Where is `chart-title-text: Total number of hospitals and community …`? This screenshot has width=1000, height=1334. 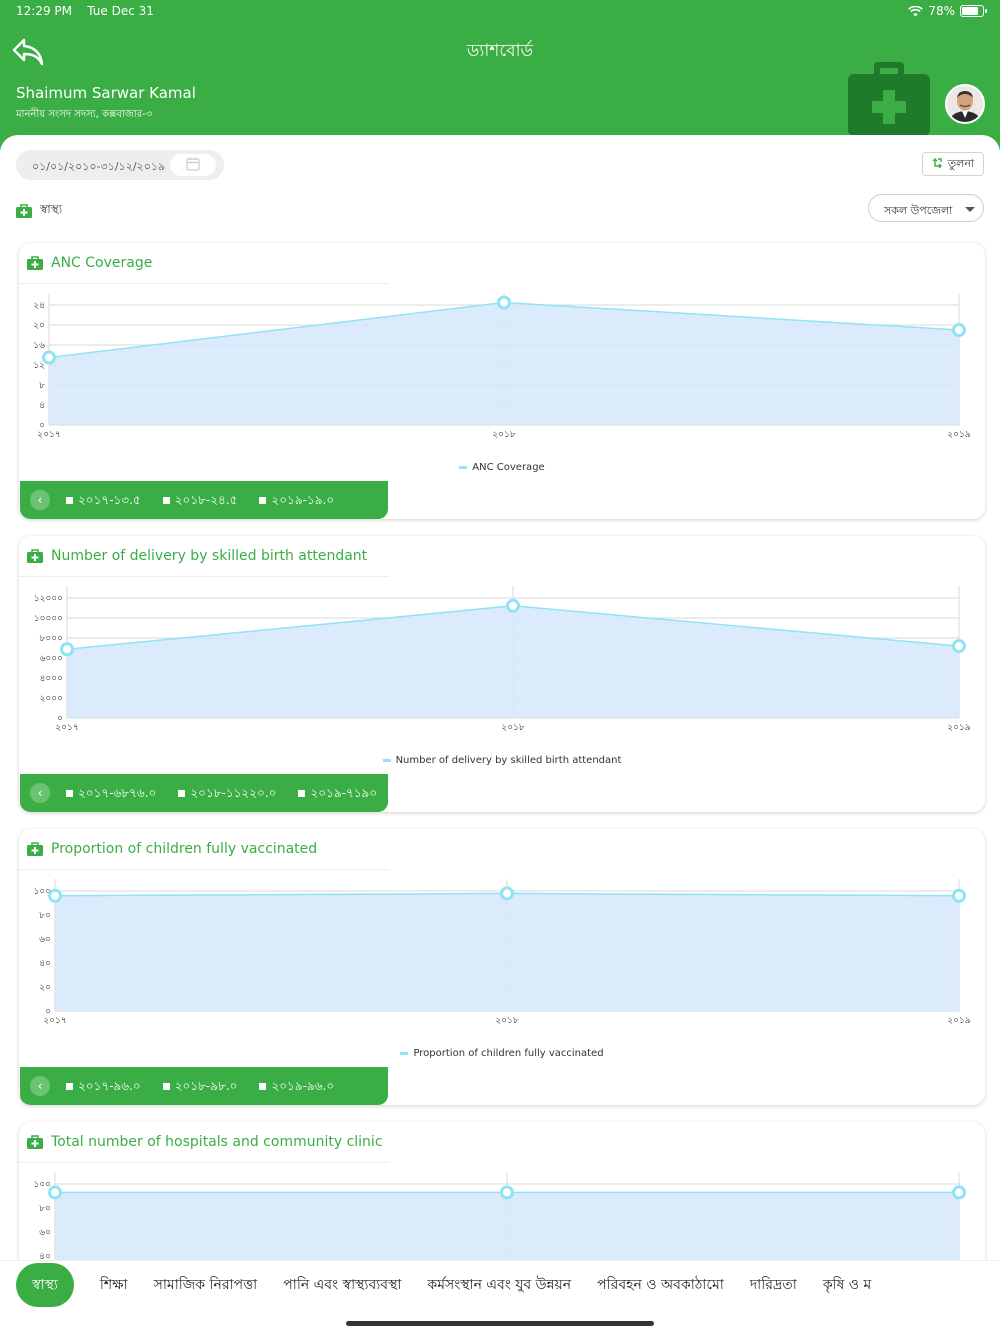
chart-title-text: Total number of hospitals and community … is located at coordinates (217, 1142).